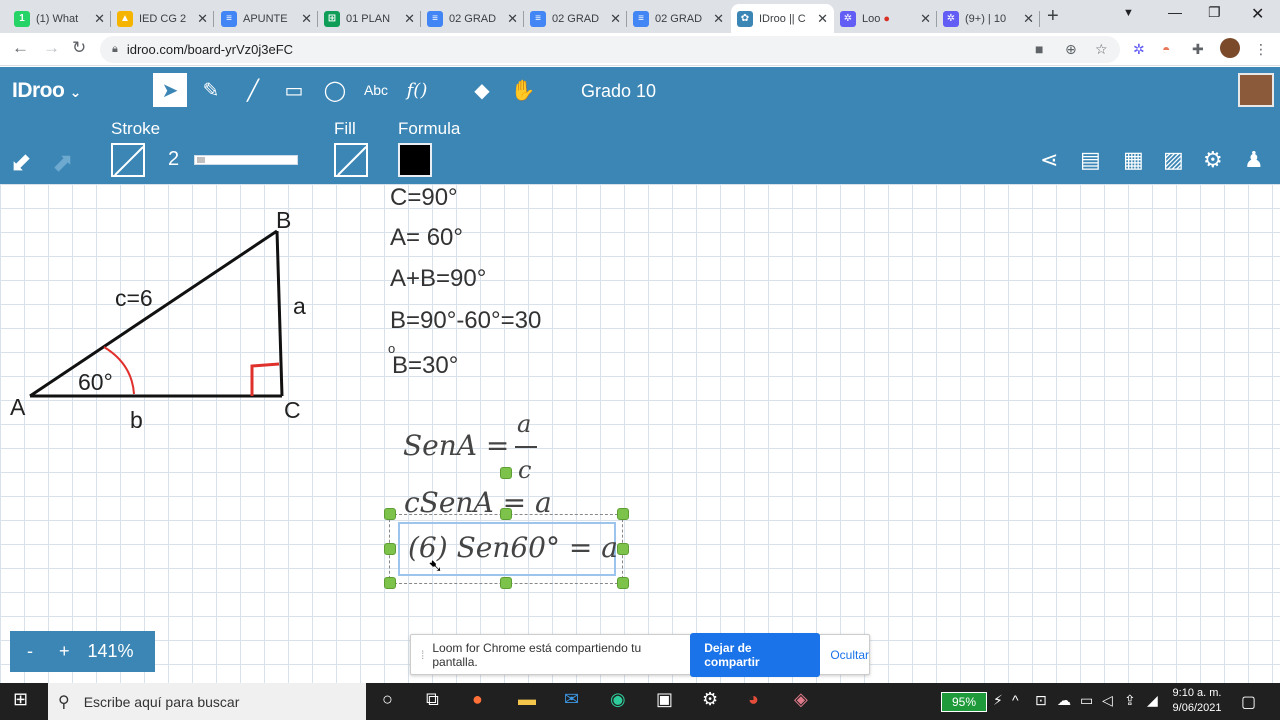 The image size is (1280, 720). Describe the element at coordinates (1166, 49) in the screenshot. I see `extension-icon: ◓` at that location.